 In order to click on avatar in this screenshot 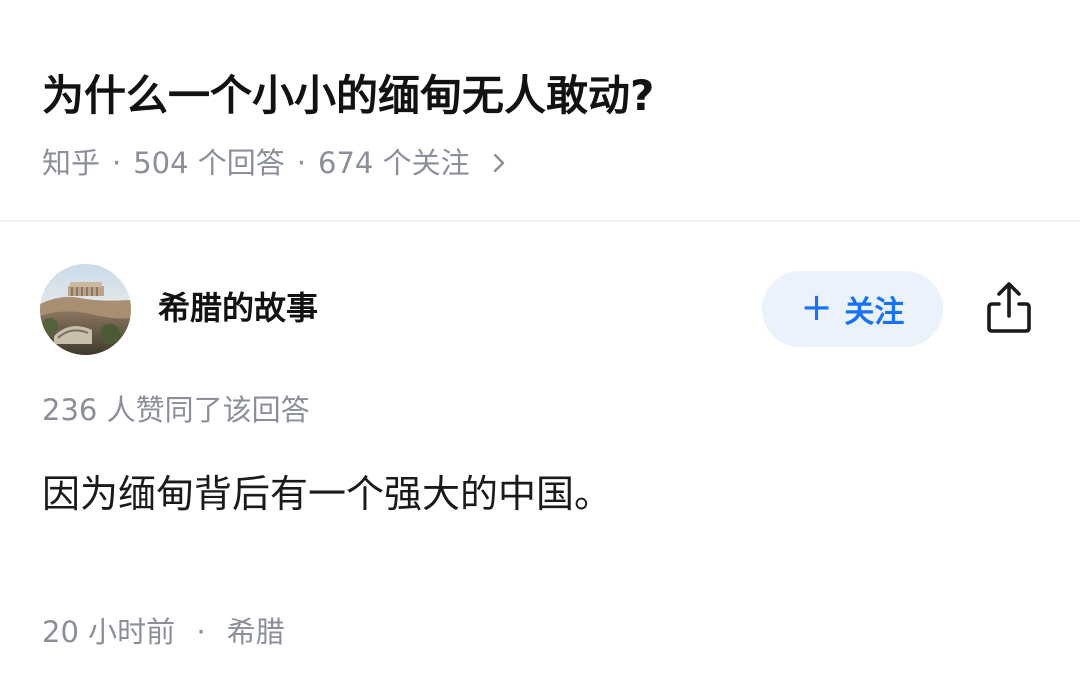, I will do `click(85, 309)`.